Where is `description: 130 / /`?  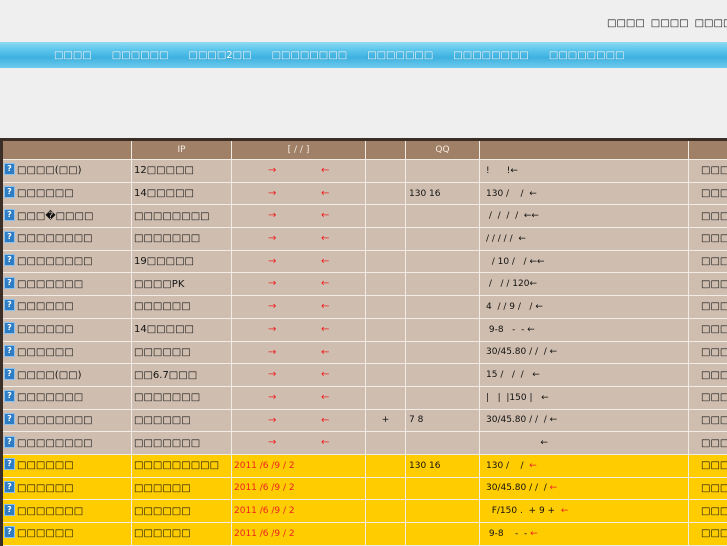 description: 130 / / is located at coordinates (507, 466).